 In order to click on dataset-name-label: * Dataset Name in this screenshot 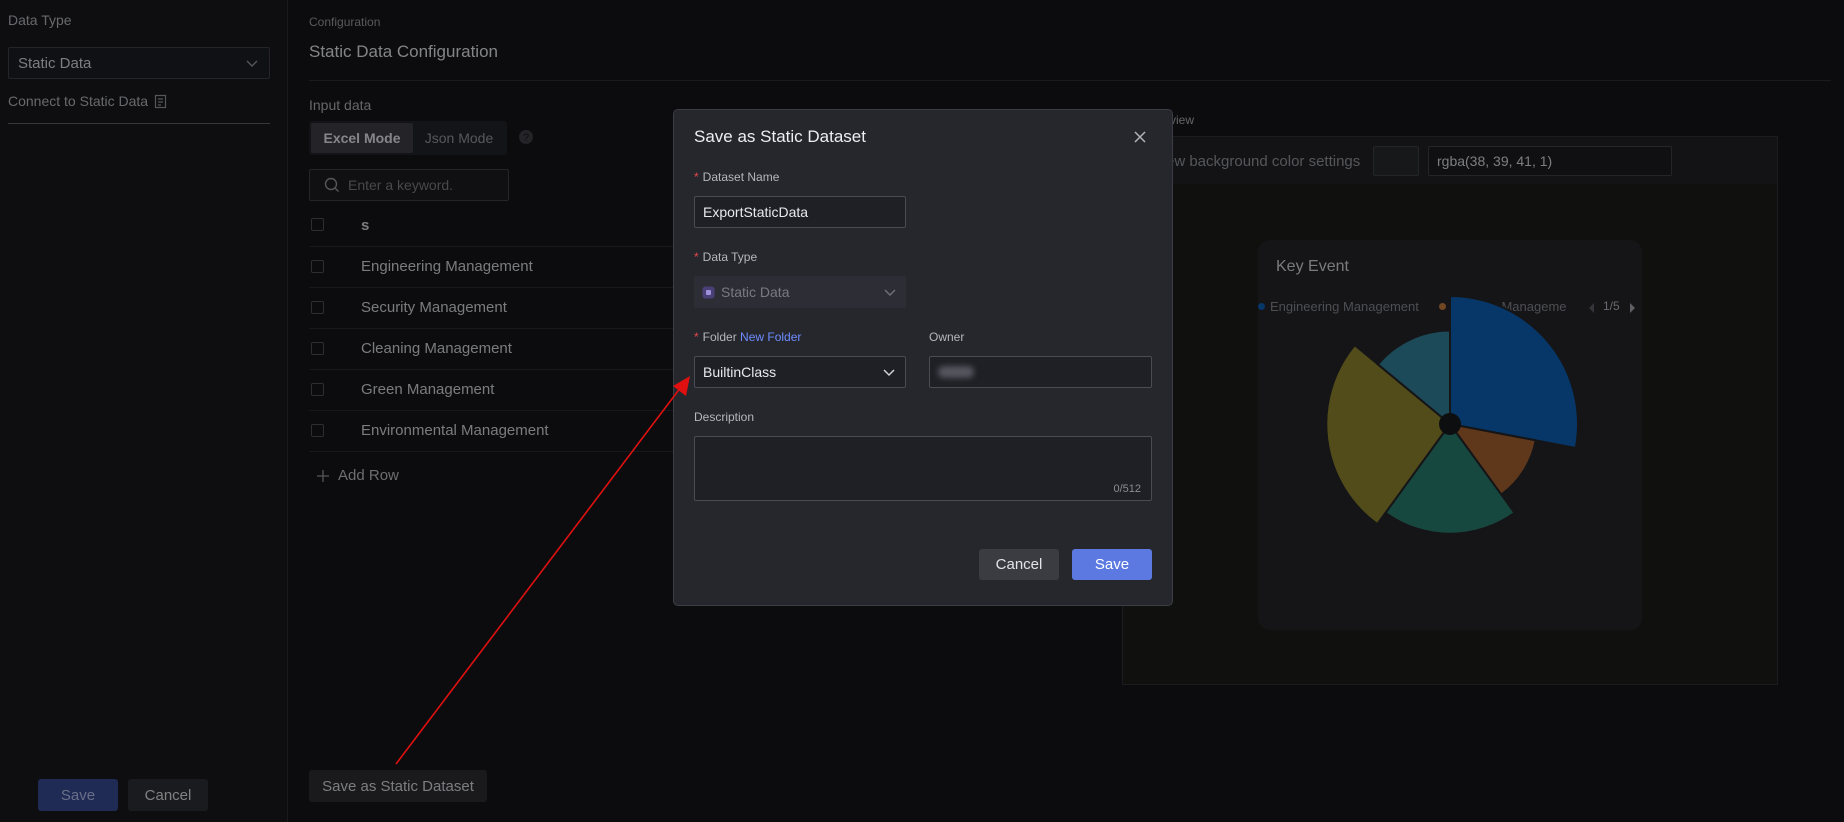, I will do `click(737, 177)`.